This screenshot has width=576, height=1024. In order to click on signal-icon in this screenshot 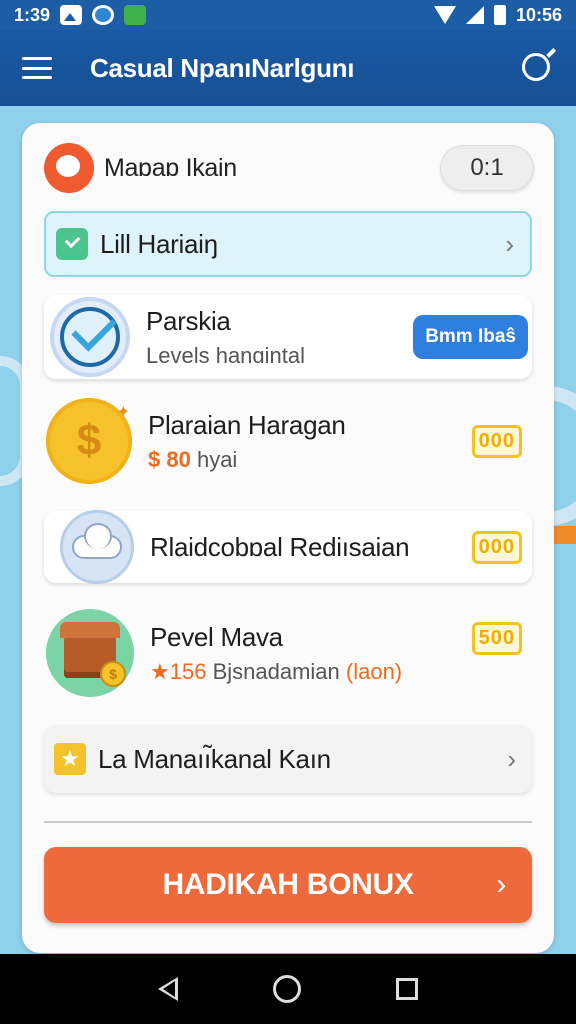, I will do `click(474, 15)`.